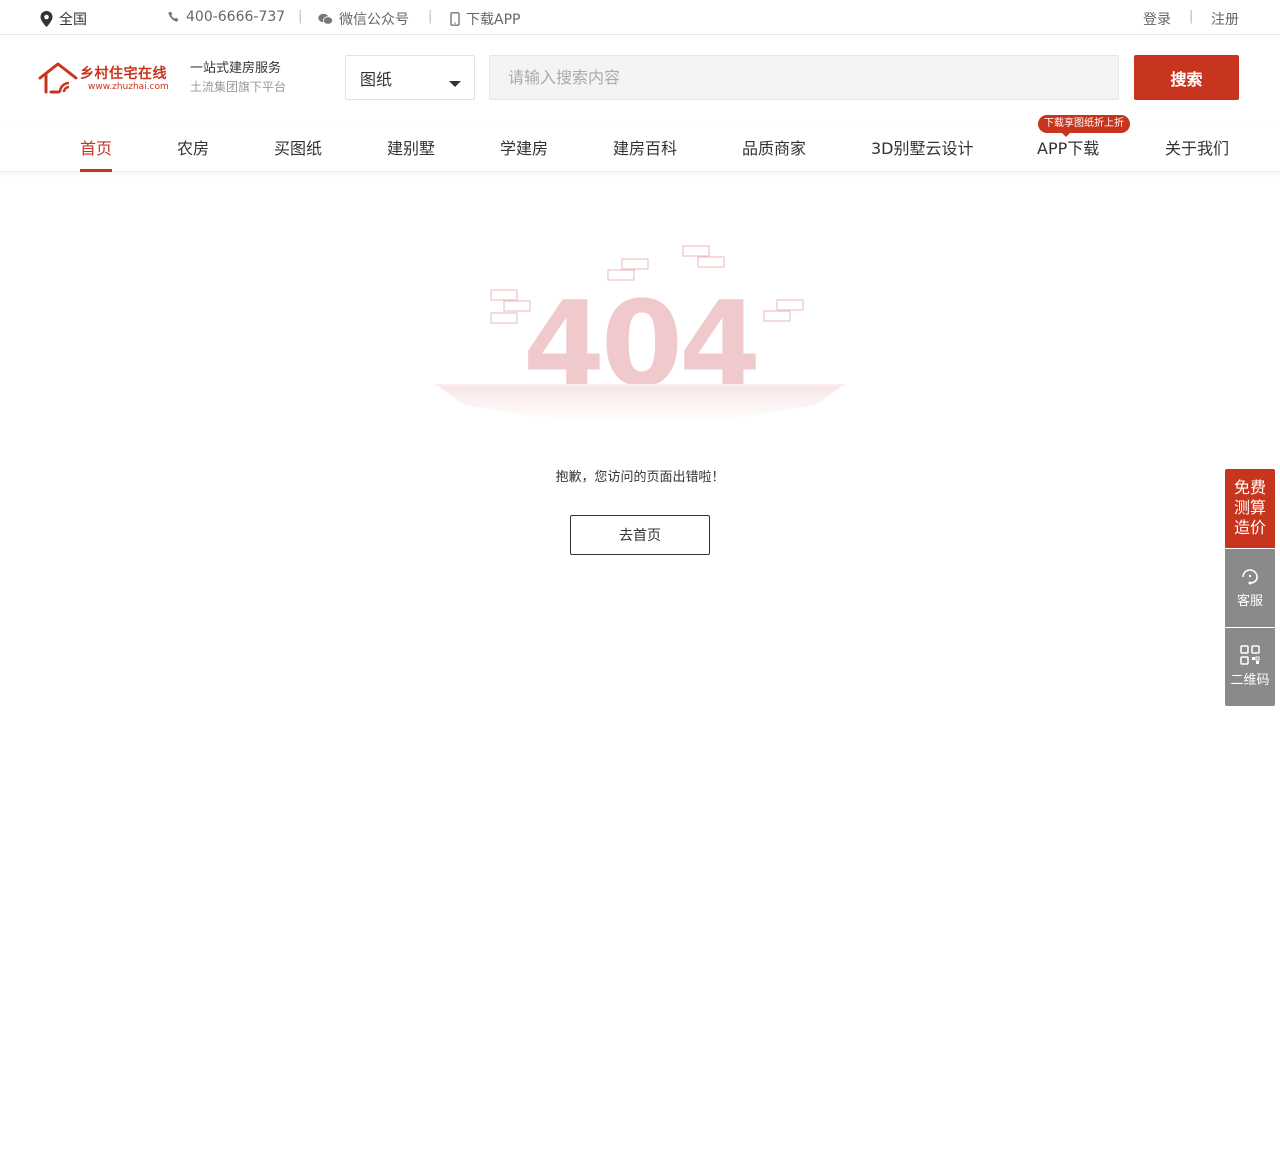 The image size is (1280, 1167). I want to click on nav-item-build-villa: 建别墅, so click(411, 147).